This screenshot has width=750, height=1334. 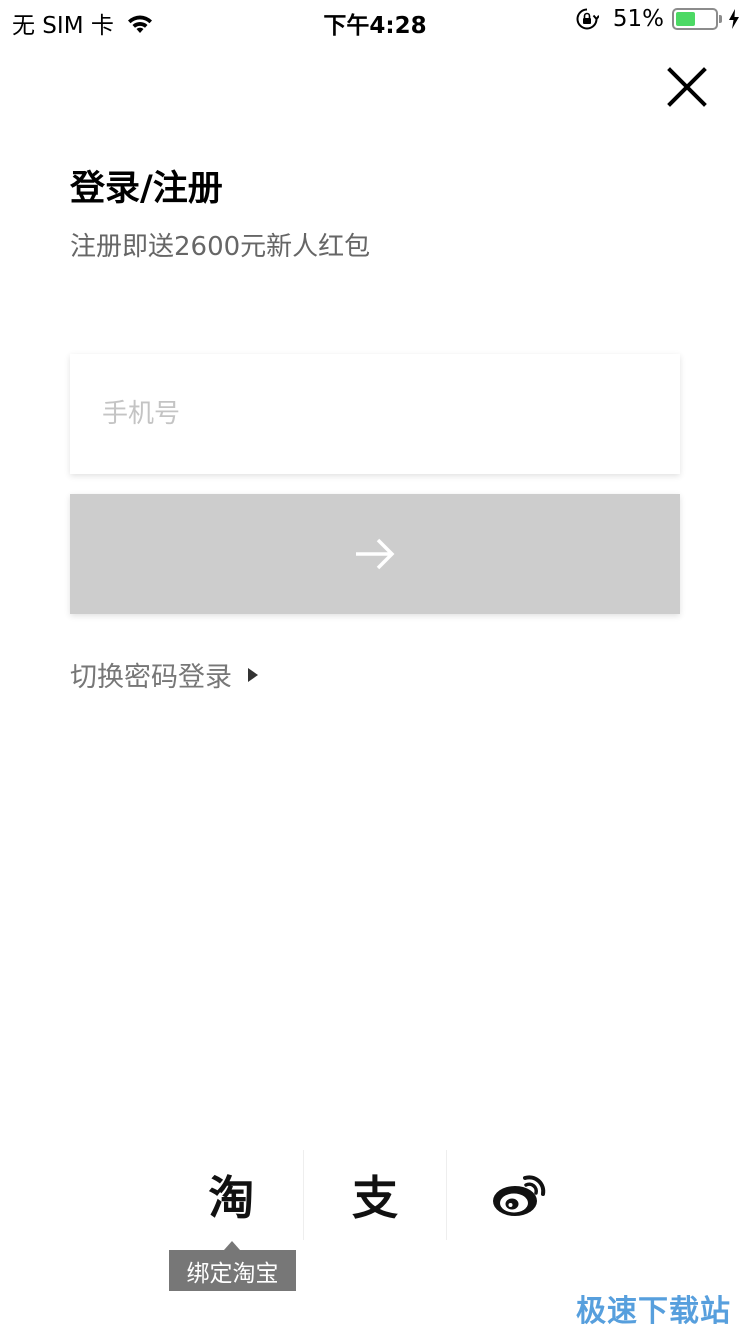 What do you see at coordinates (375, 20) in the screenshot?
I see `status-bar: 无 SIM 卡 下午4:28 51%` at bounding box center [375, 20].